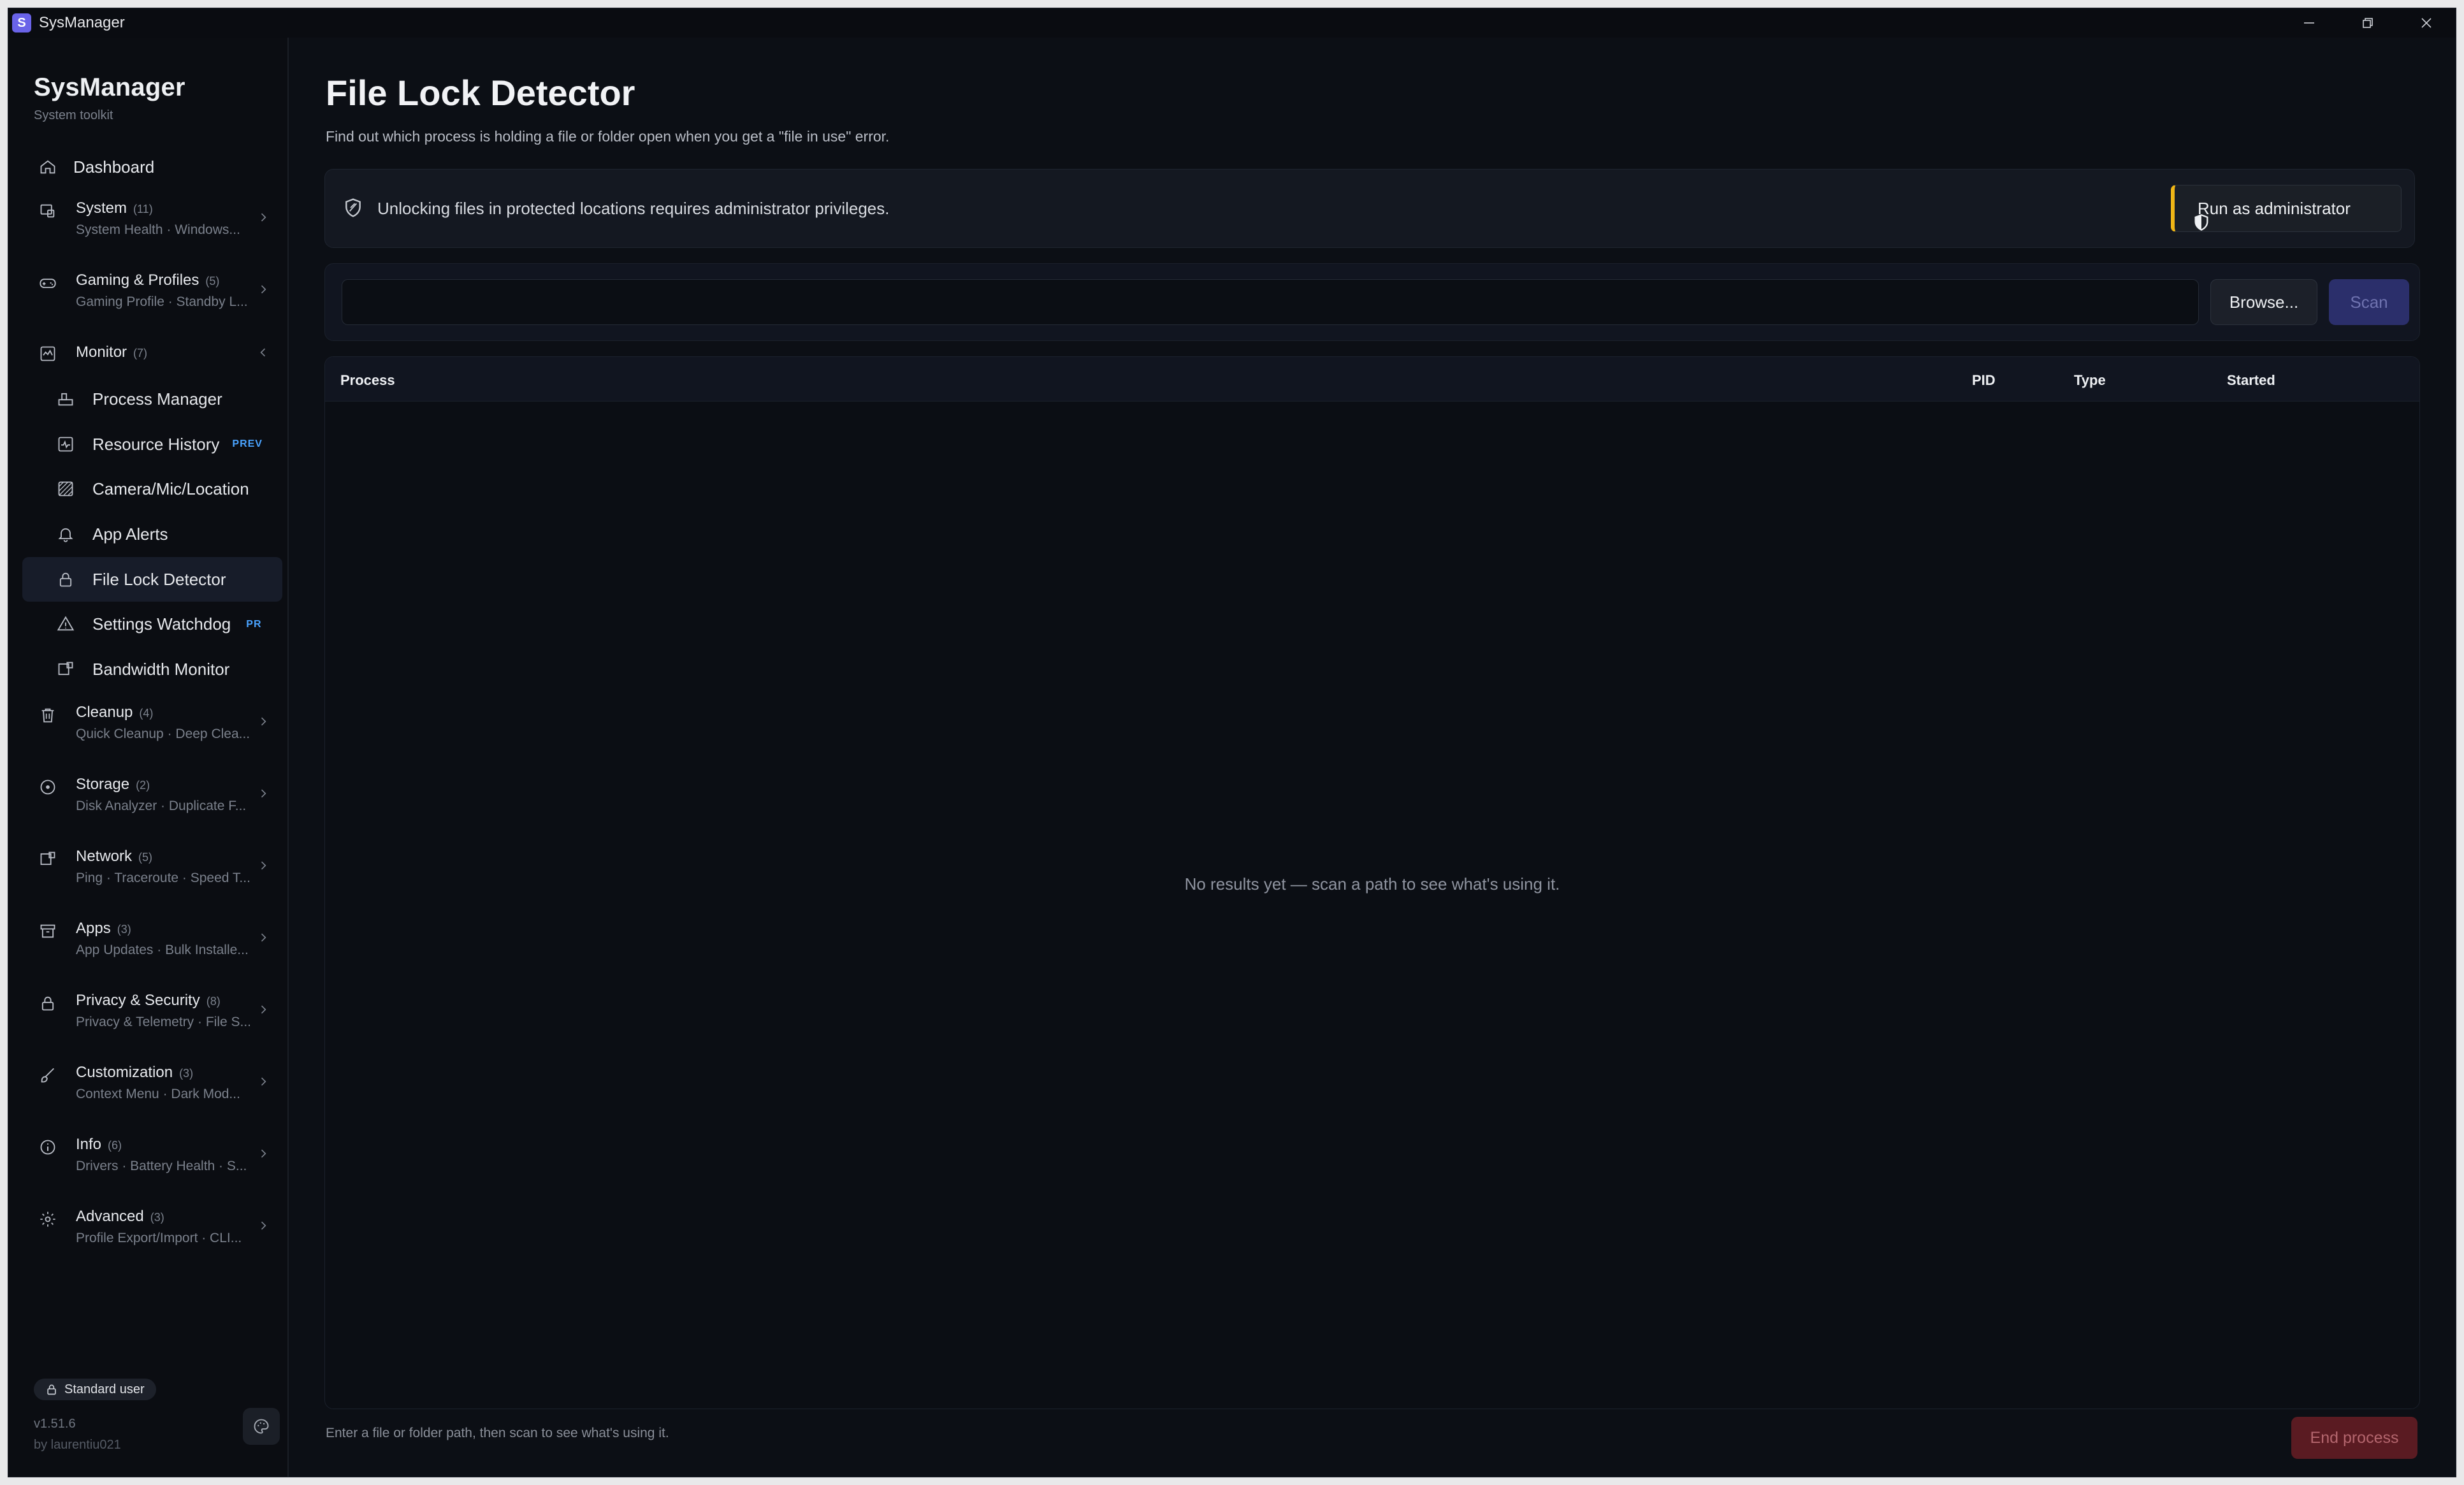  I want to click on info-icon, so click(47, 1147).